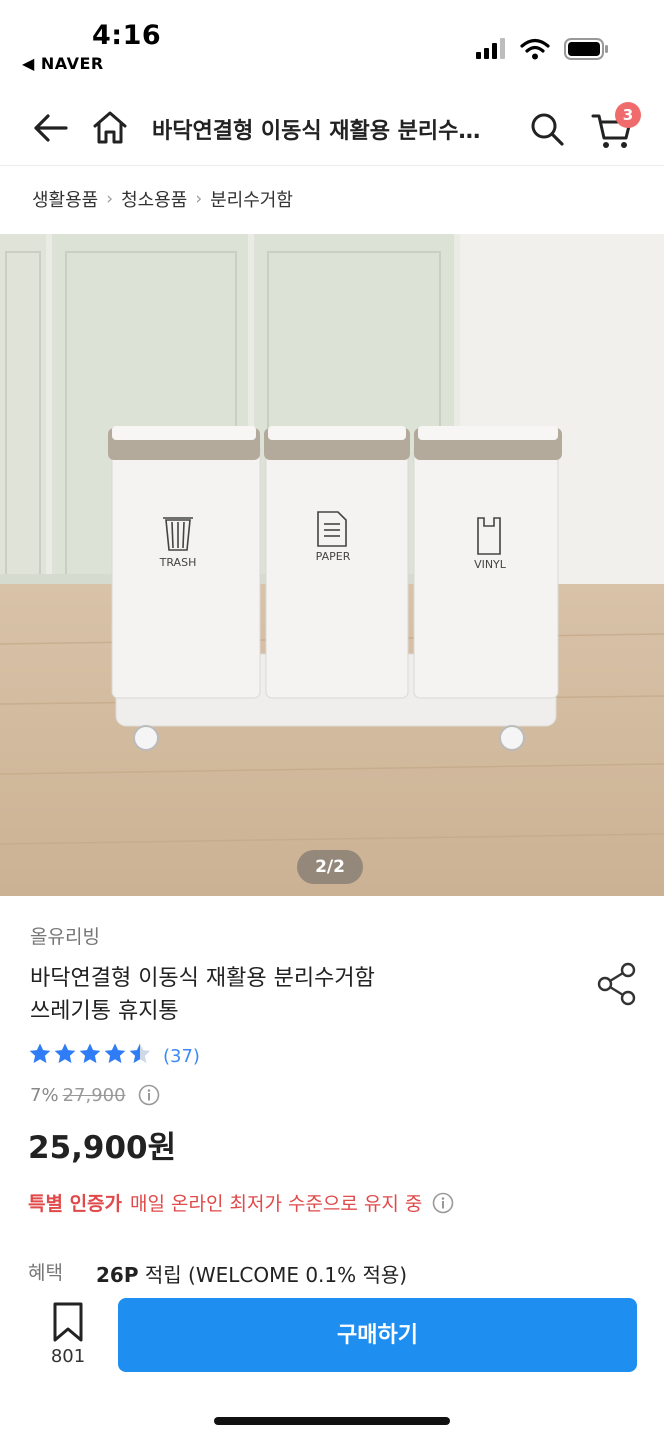  I want to click on product-name-line: 바닥연결형 이동식 재활용 분리수거함, so click(202, 978).